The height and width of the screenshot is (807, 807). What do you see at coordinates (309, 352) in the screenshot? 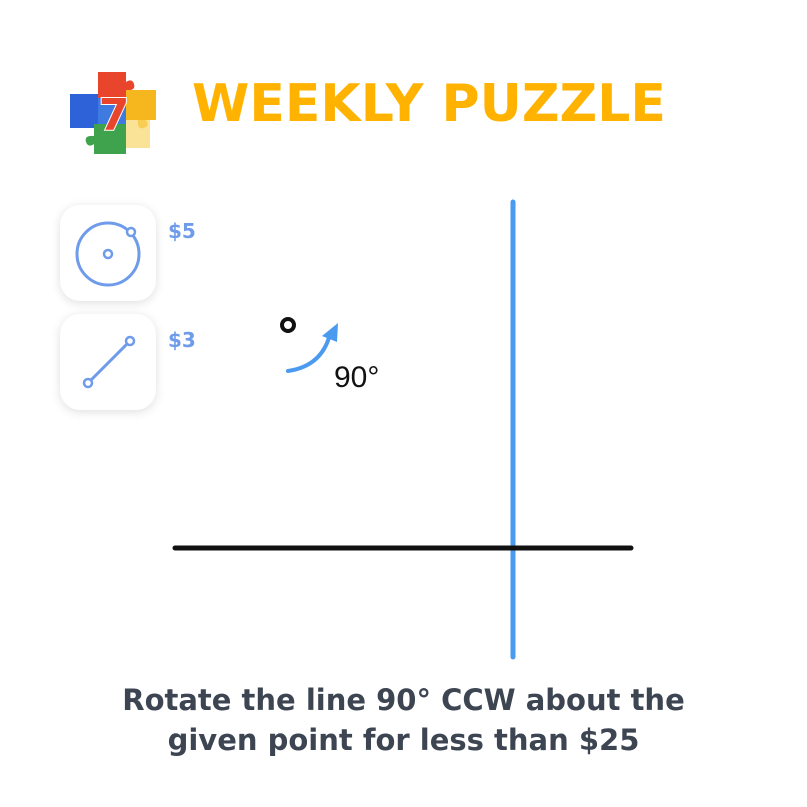
I see `rotation-arrow-icon` at bounding box center [309, 352].